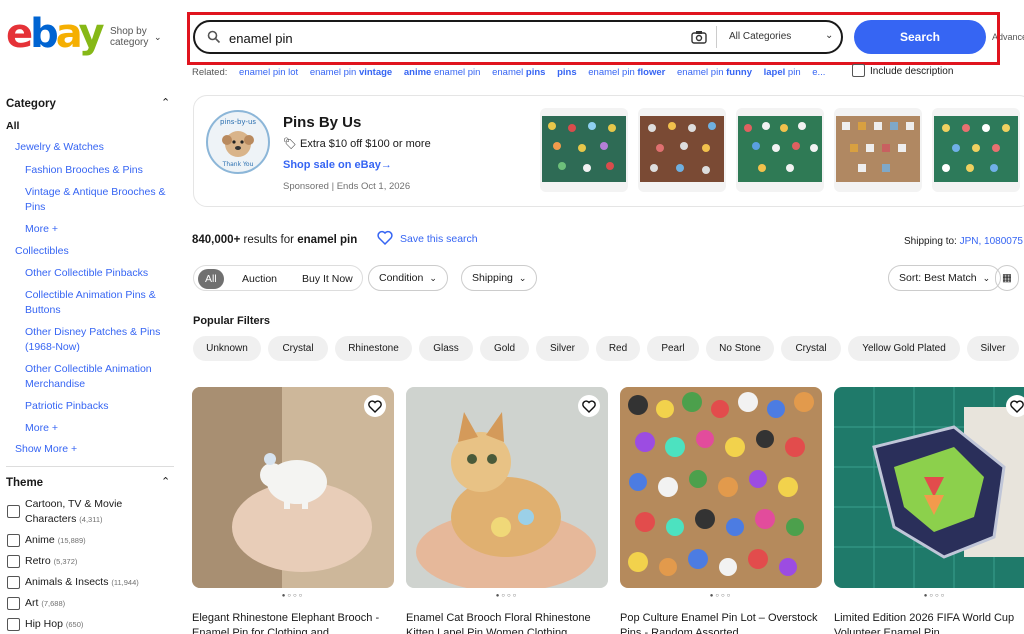 The height and width of the screenshot is (634, 1024). Describe the element at coordinates (12, 126) in the screenshot. I see `category-all: All` at that location.